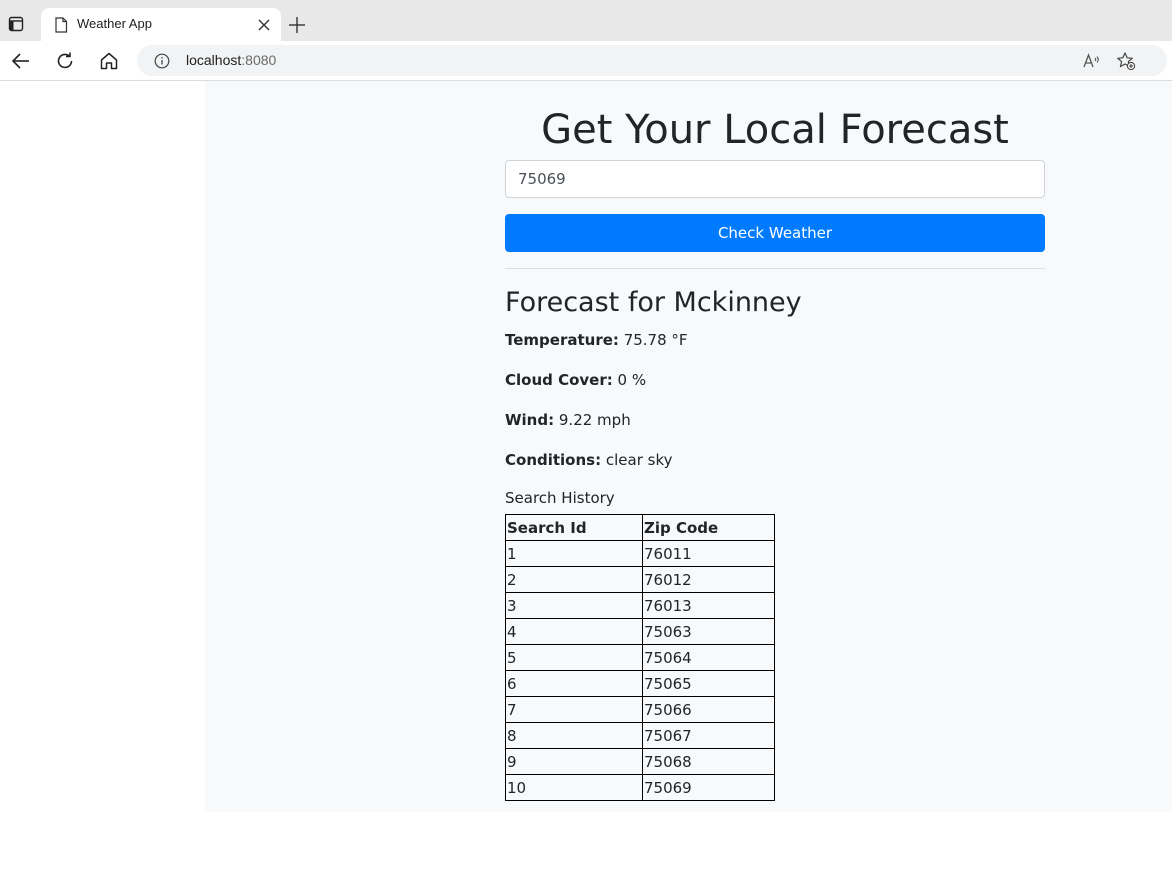  I want to click on zip-code-input, so click(775, 179).